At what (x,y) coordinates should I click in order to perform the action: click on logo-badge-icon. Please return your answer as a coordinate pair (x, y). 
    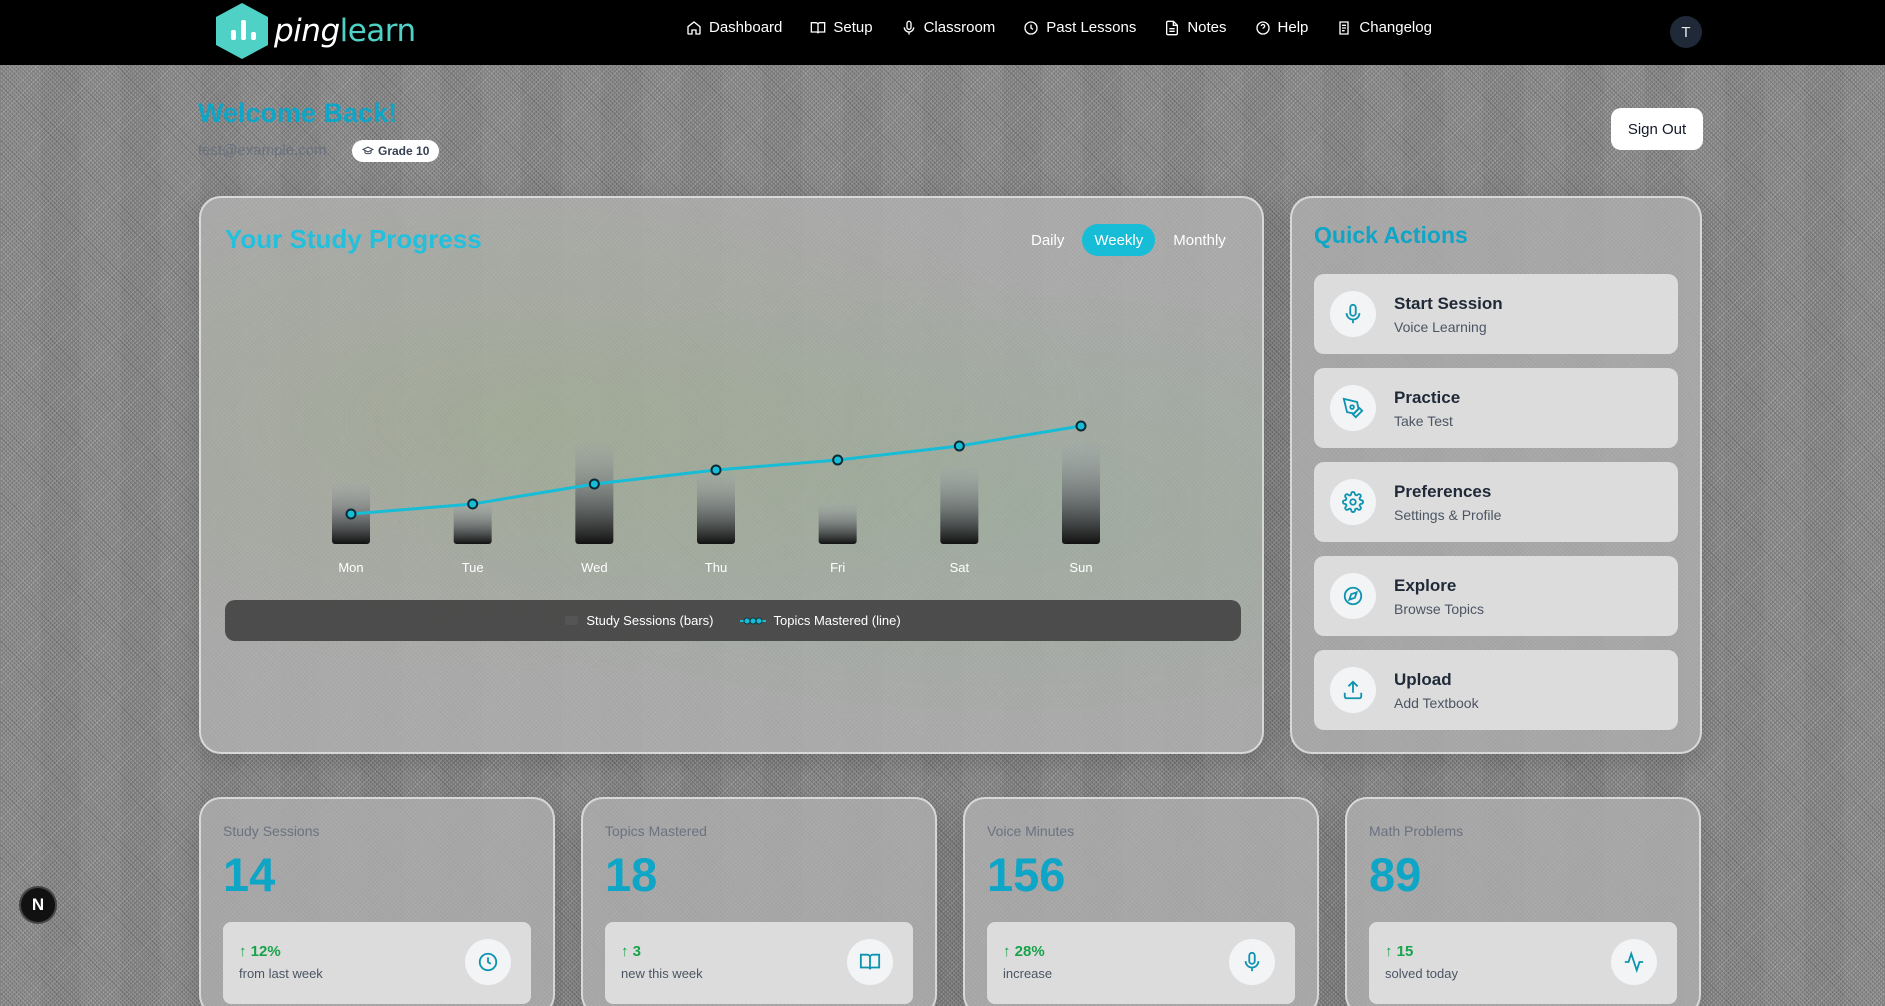
    Looking at the image, I should click on (242, 31).